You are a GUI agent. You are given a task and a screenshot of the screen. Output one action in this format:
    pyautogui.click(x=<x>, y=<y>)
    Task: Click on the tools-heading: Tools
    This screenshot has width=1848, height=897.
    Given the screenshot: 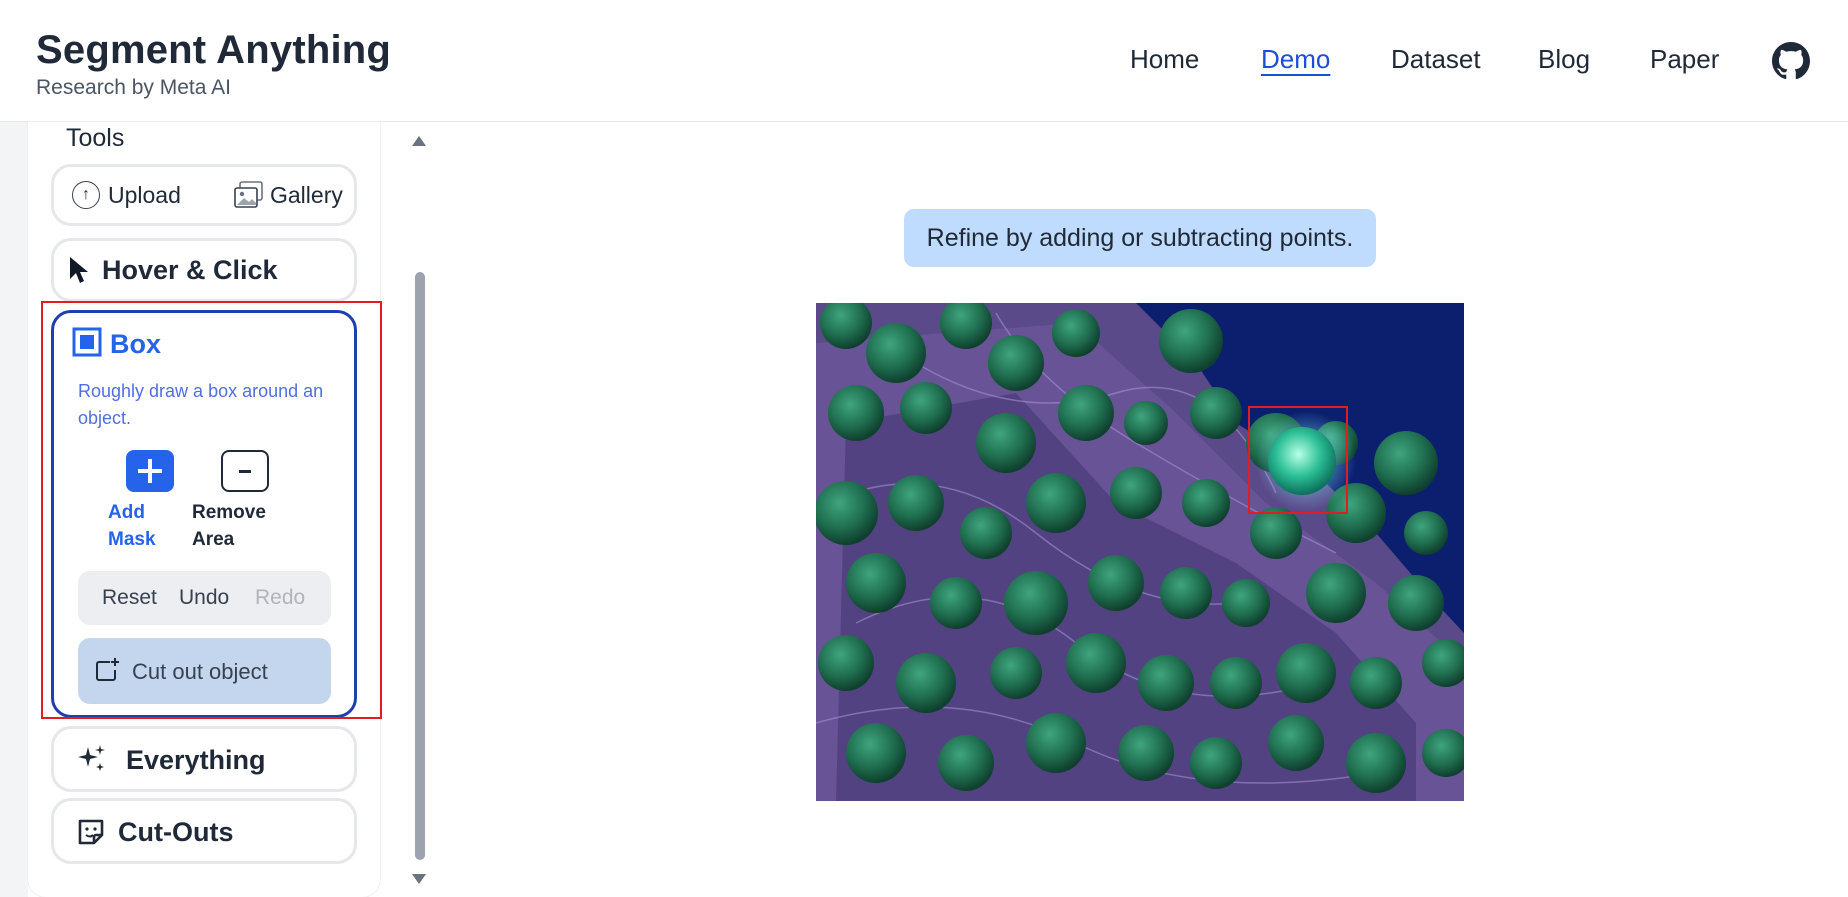 What is the action you would take?
    pyautogui.click(x=95, y=138)
    